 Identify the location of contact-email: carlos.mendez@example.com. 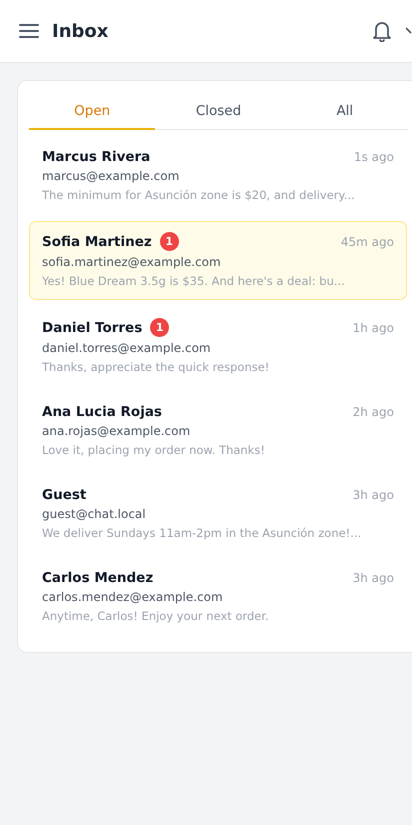
(133, 597).